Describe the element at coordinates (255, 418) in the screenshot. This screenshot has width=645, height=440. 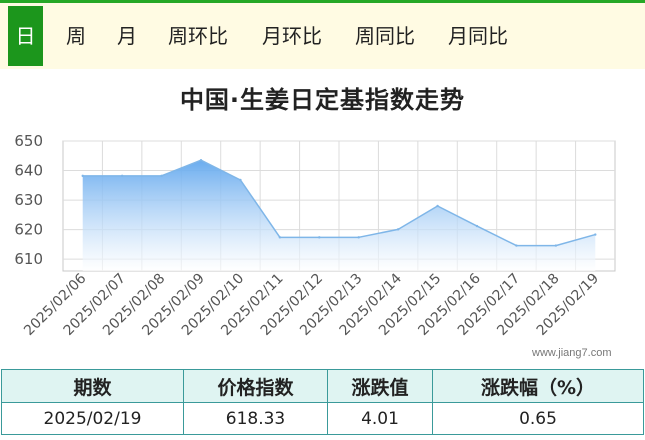
I see `cell-price-index: 618.33` at that location.